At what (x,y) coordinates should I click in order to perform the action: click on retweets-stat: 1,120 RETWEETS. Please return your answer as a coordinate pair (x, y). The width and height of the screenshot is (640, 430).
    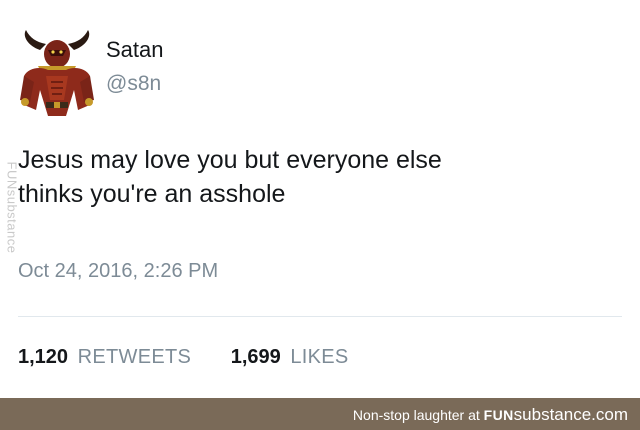
    Looking at the image, I should click on (104, 357).